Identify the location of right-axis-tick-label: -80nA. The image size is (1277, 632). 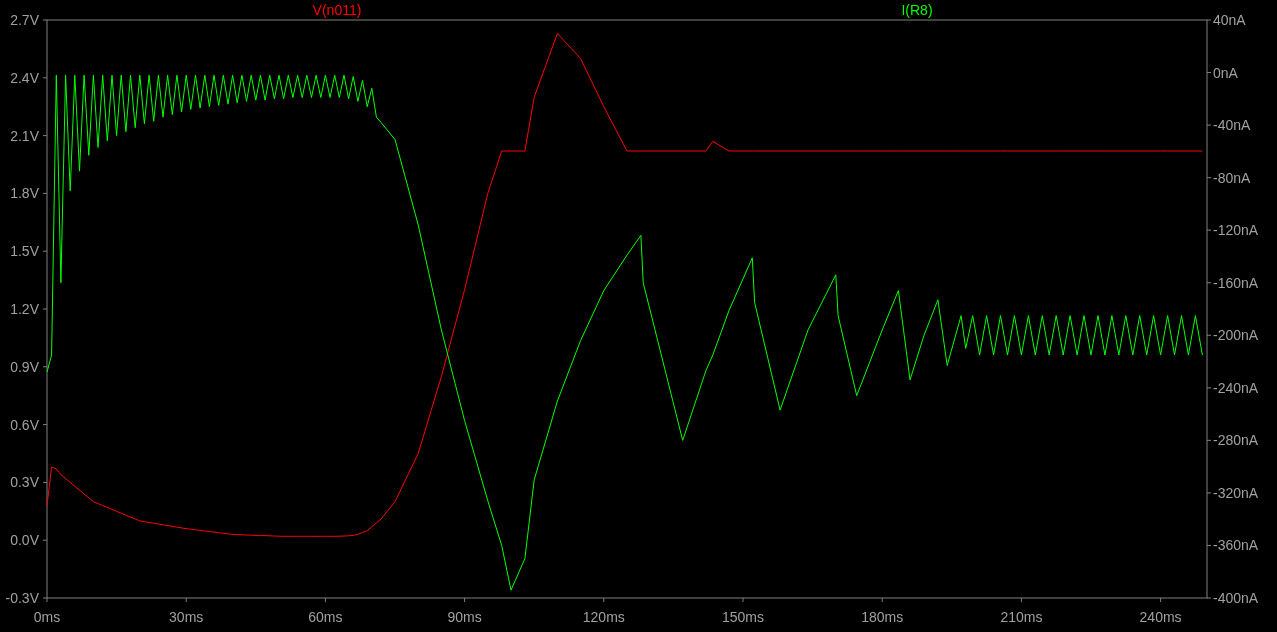
(1232, 177).